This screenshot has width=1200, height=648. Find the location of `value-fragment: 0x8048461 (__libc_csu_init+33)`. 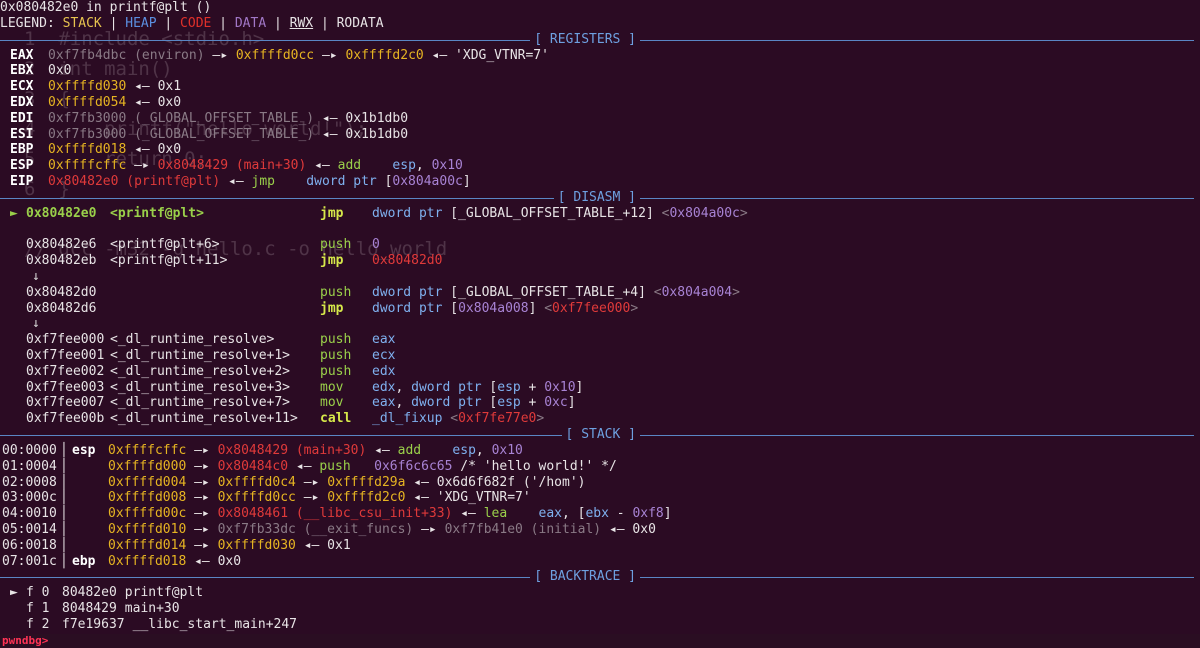

value-fragment: 0x8048461 (__libc_csu_init+33) is located at coordinates (335, 514).